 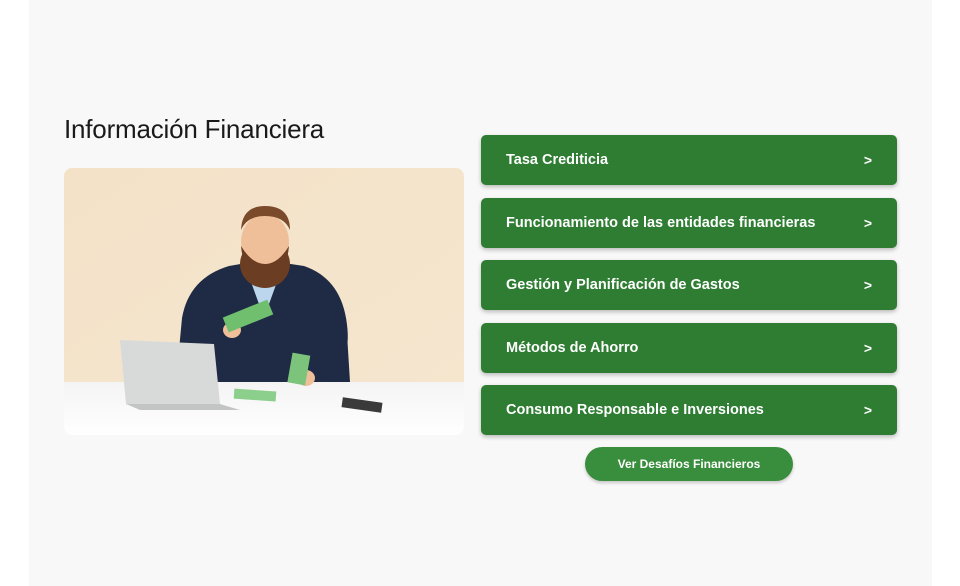 I want to click on menu-item-label: Gestión y Planificación de Gastos, so click(x=623, y=285).